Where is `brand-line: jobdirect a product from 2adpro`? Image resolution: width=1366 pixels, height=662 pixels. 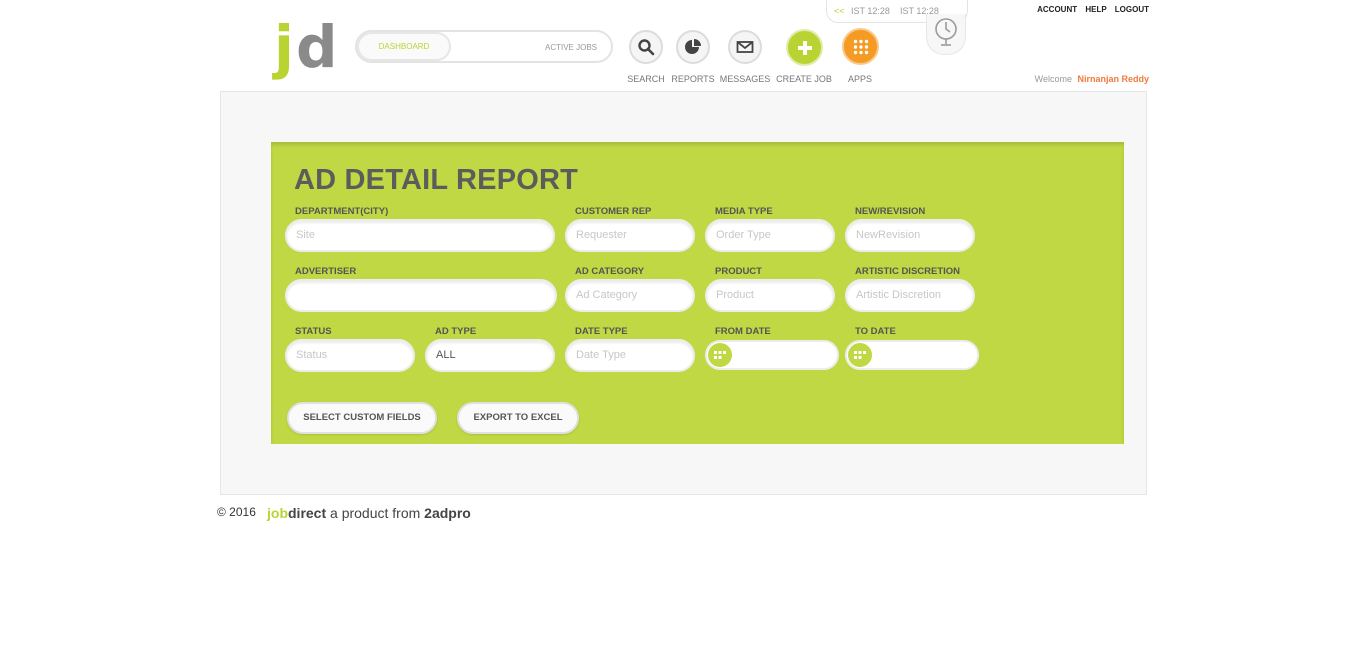
brand-line: jobdirect a product from 2adpro is located at coordinates (369, 513).